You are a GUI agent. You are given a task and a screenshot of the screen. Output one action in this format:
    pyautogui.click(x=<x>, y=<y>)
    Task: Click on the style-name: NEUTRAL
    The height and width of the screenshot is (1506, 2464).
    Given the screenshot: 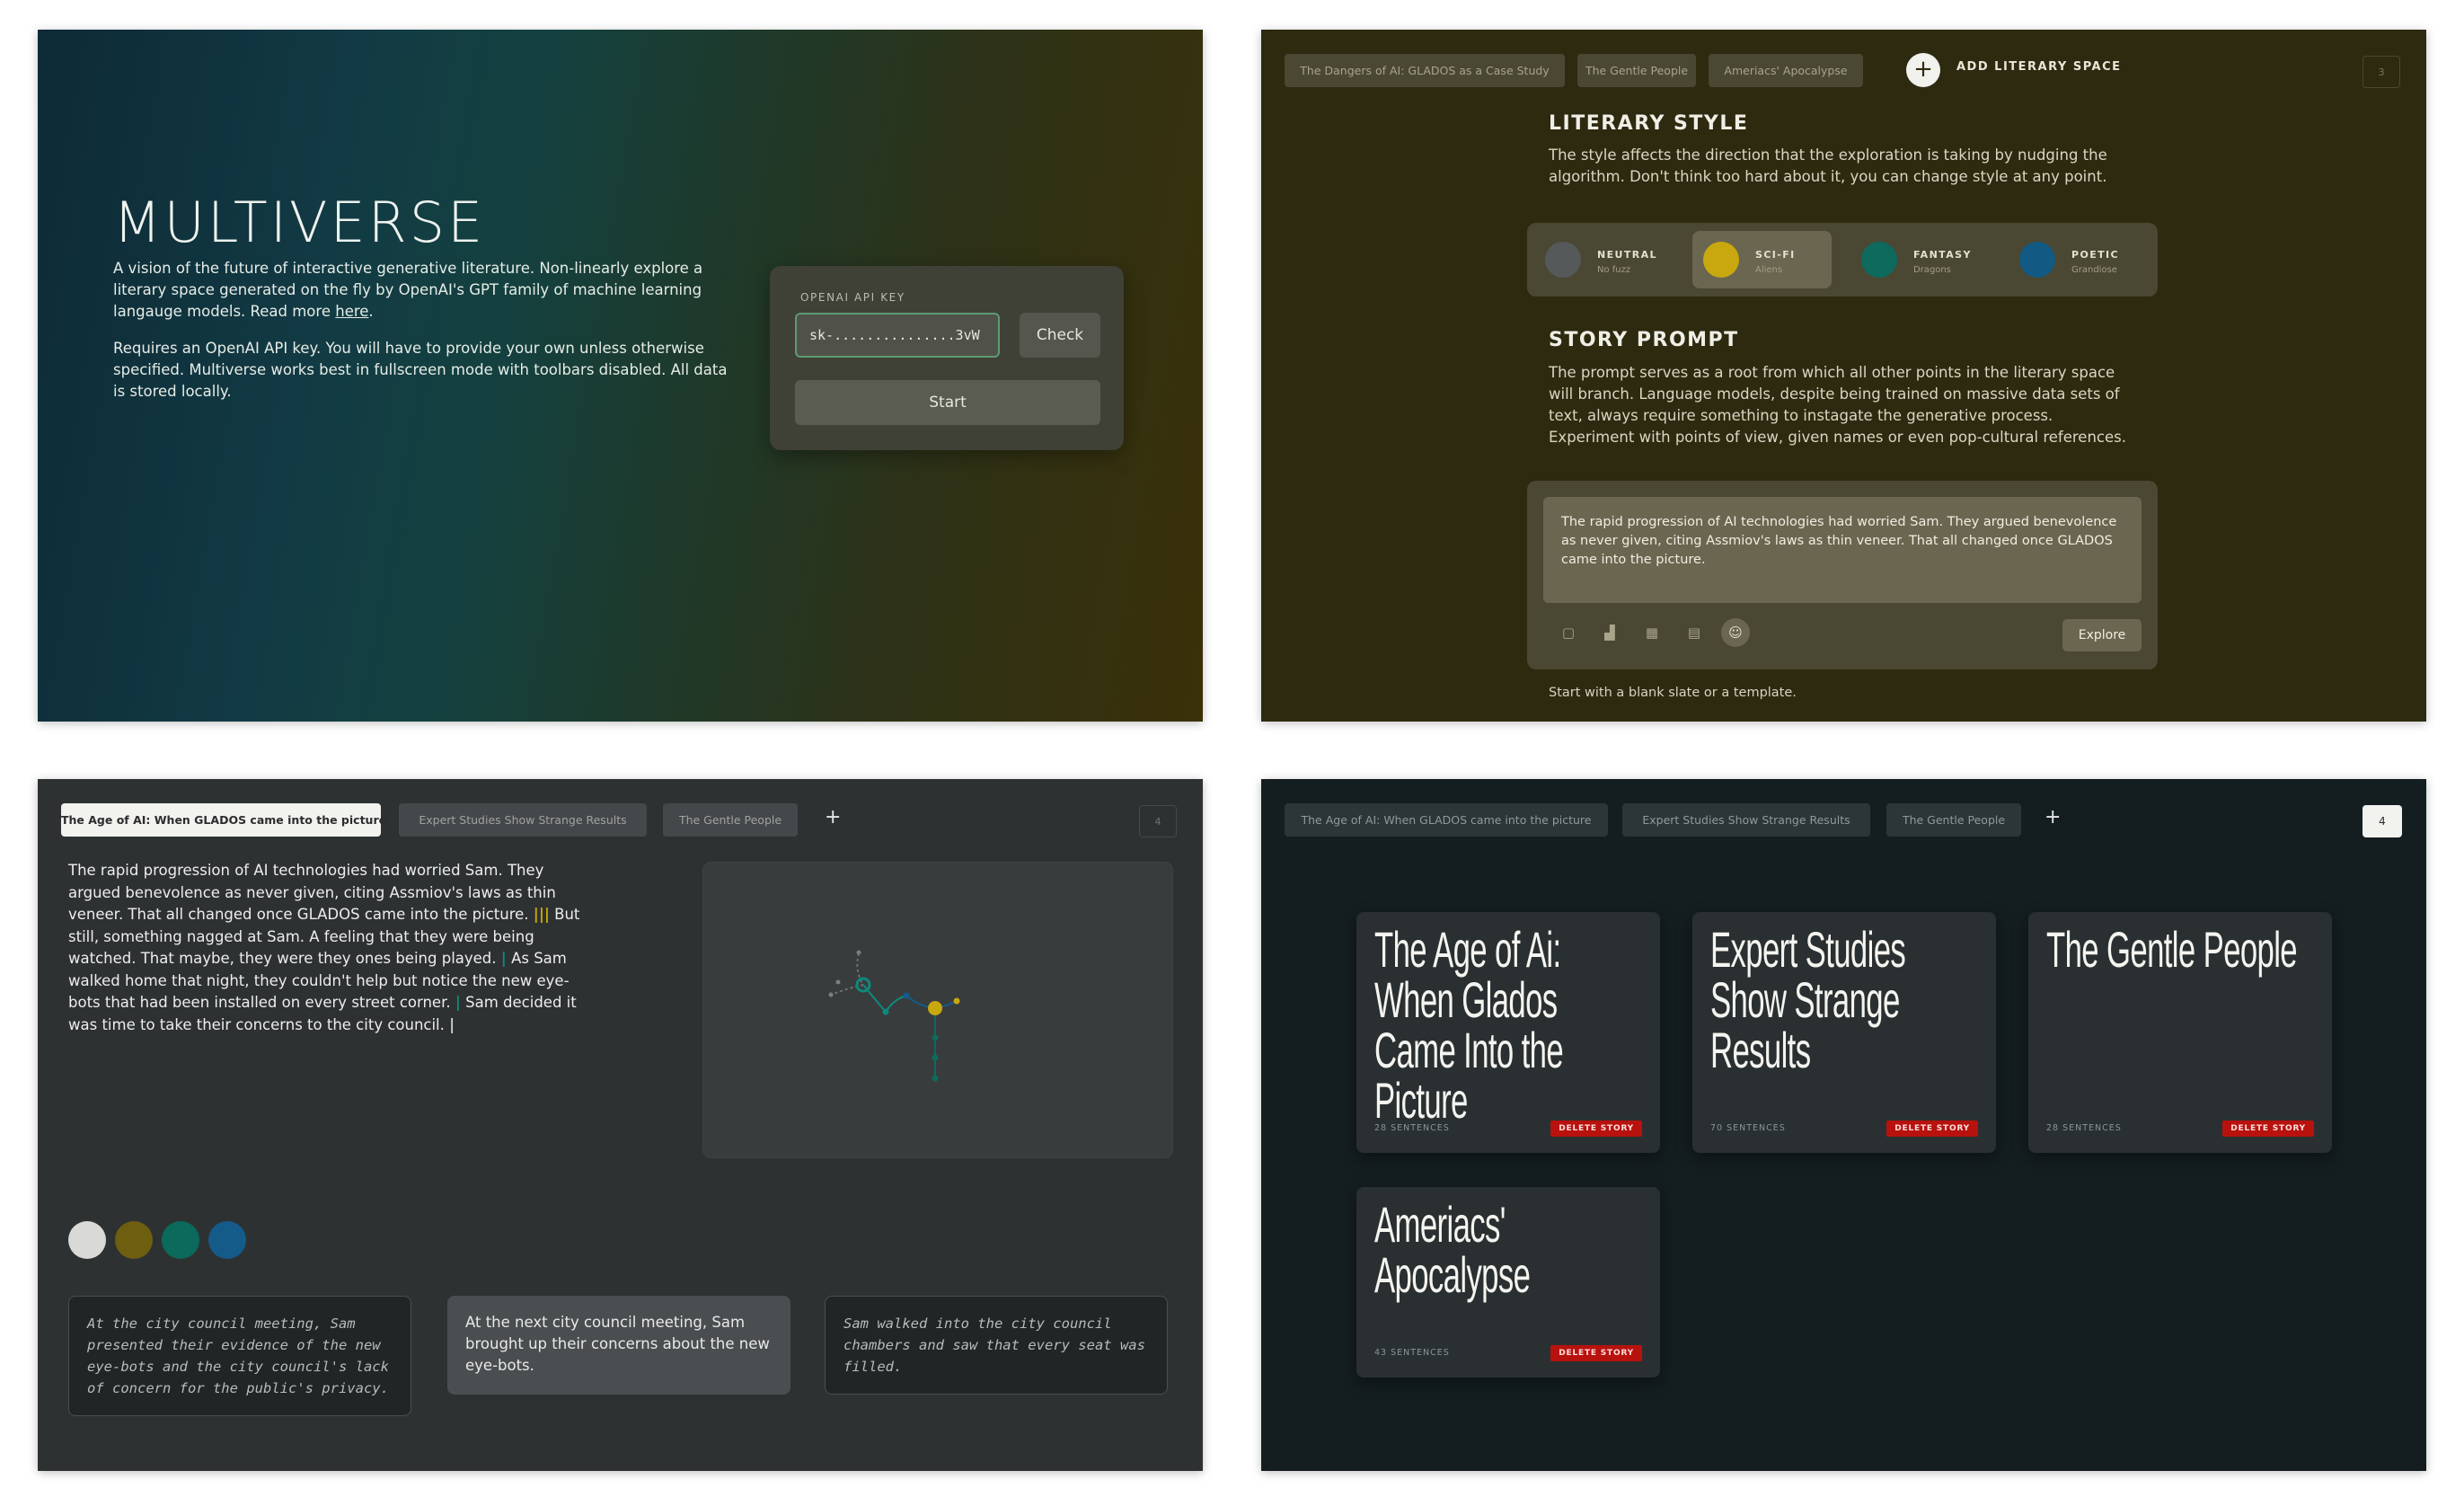 What is the action you would take?
    pyautogui.click(x=1627, y=255)
    